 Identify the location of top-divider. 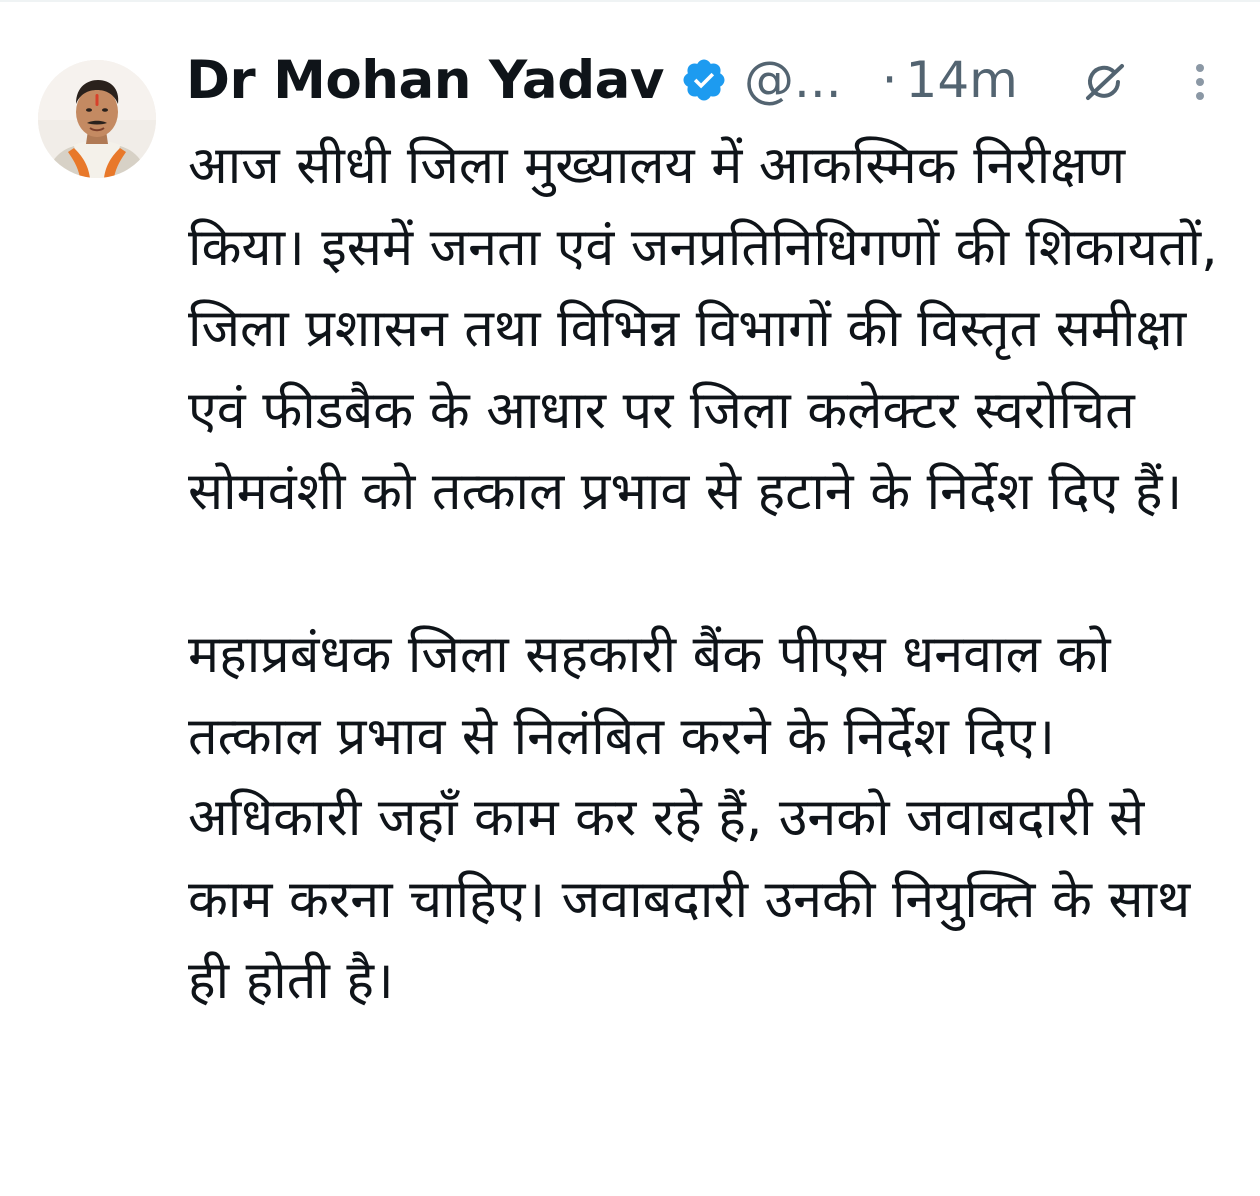
(630, 1).